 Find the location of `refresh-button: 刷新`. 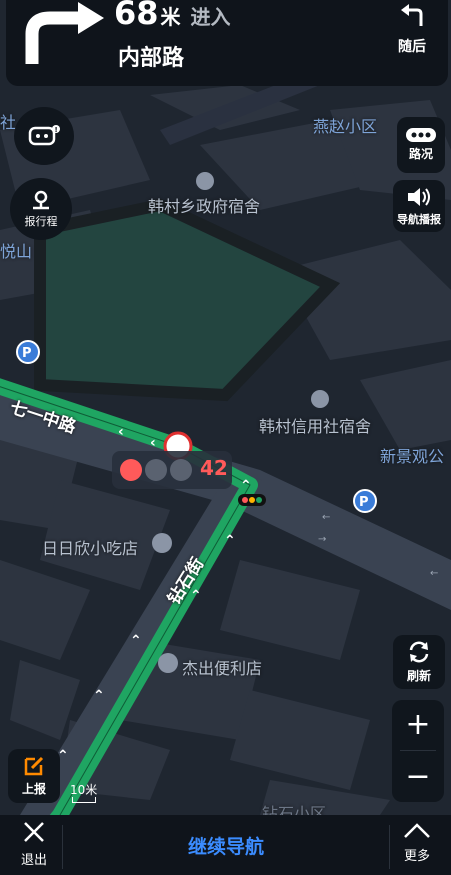

refresh-button: 刷新 is located at coordinates (419, 662).